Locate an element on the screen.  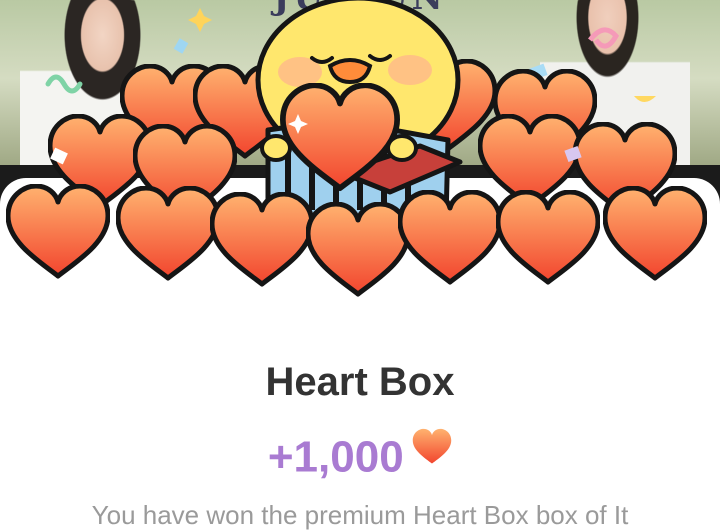
reward-amount: +1,000 is located at coordinates (335, 457).